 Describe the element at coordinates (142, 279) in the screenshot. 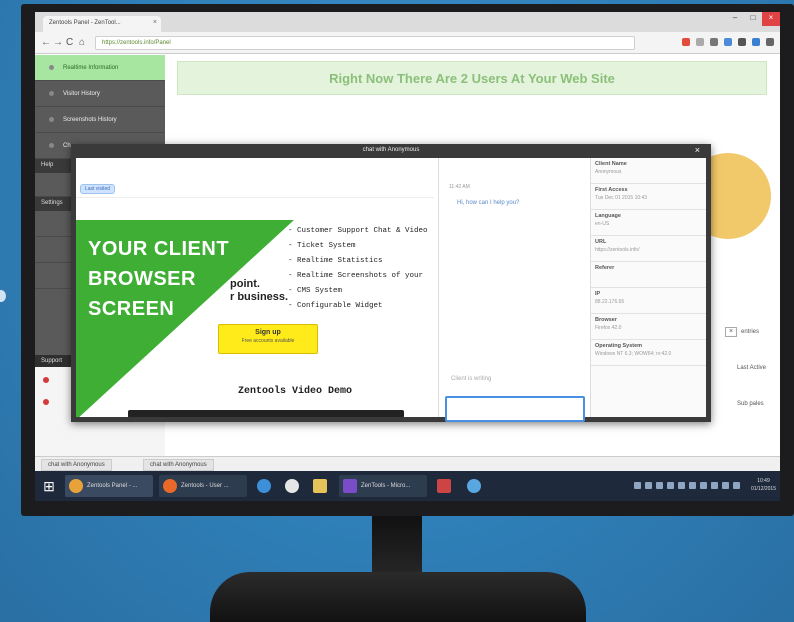

I see `overlay-line: BROWSER` at that location.